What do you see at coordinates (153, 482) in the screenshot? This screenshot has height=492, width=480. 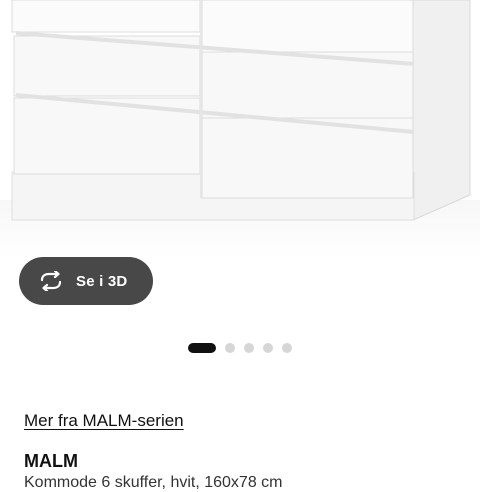 I see `product-description: Kommode 6 skuffer, hvit, 160x78 cm` at bounding box center [153, 482].